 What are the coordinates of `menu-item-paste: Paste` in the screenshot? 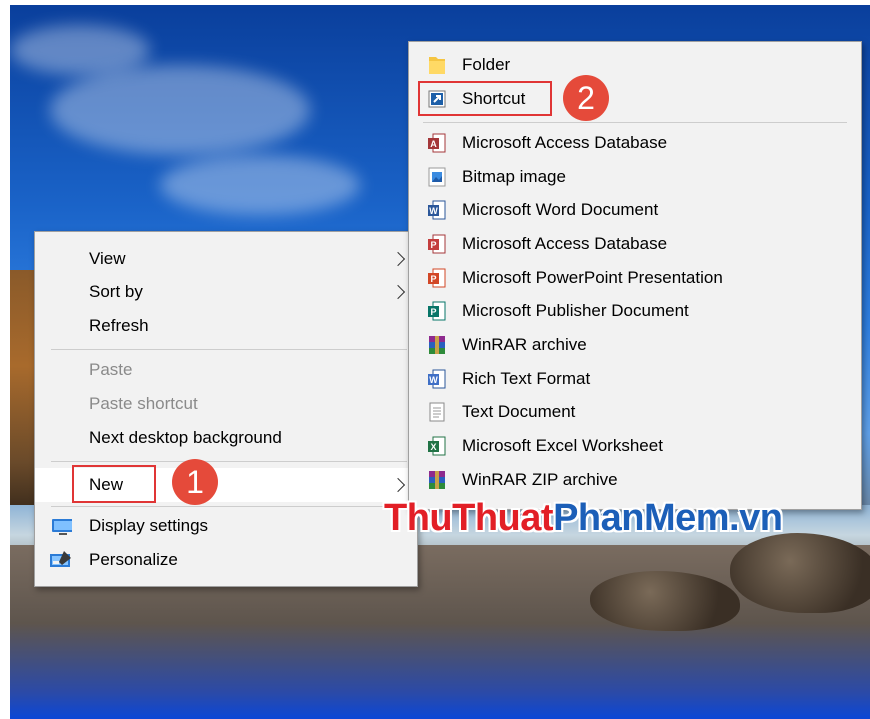 It's located at (111, 369).